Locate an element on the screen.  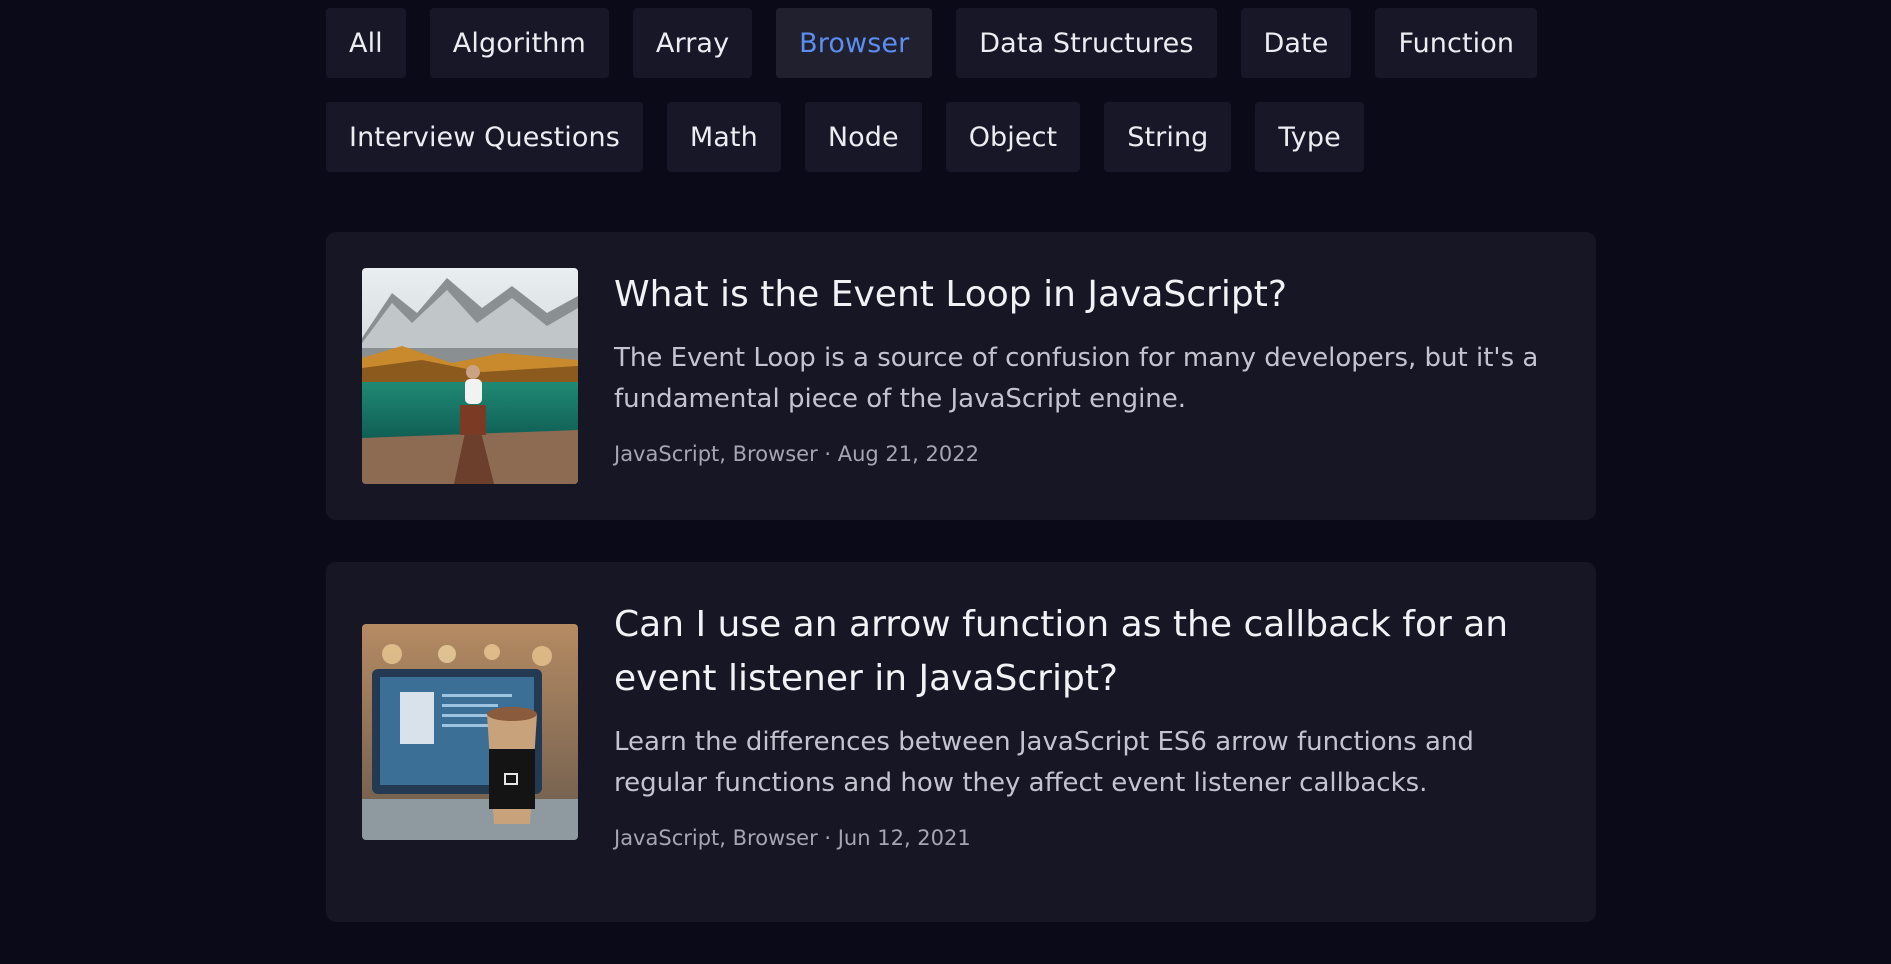
filter-chip-string: String is located at coordinates (1168, 137).